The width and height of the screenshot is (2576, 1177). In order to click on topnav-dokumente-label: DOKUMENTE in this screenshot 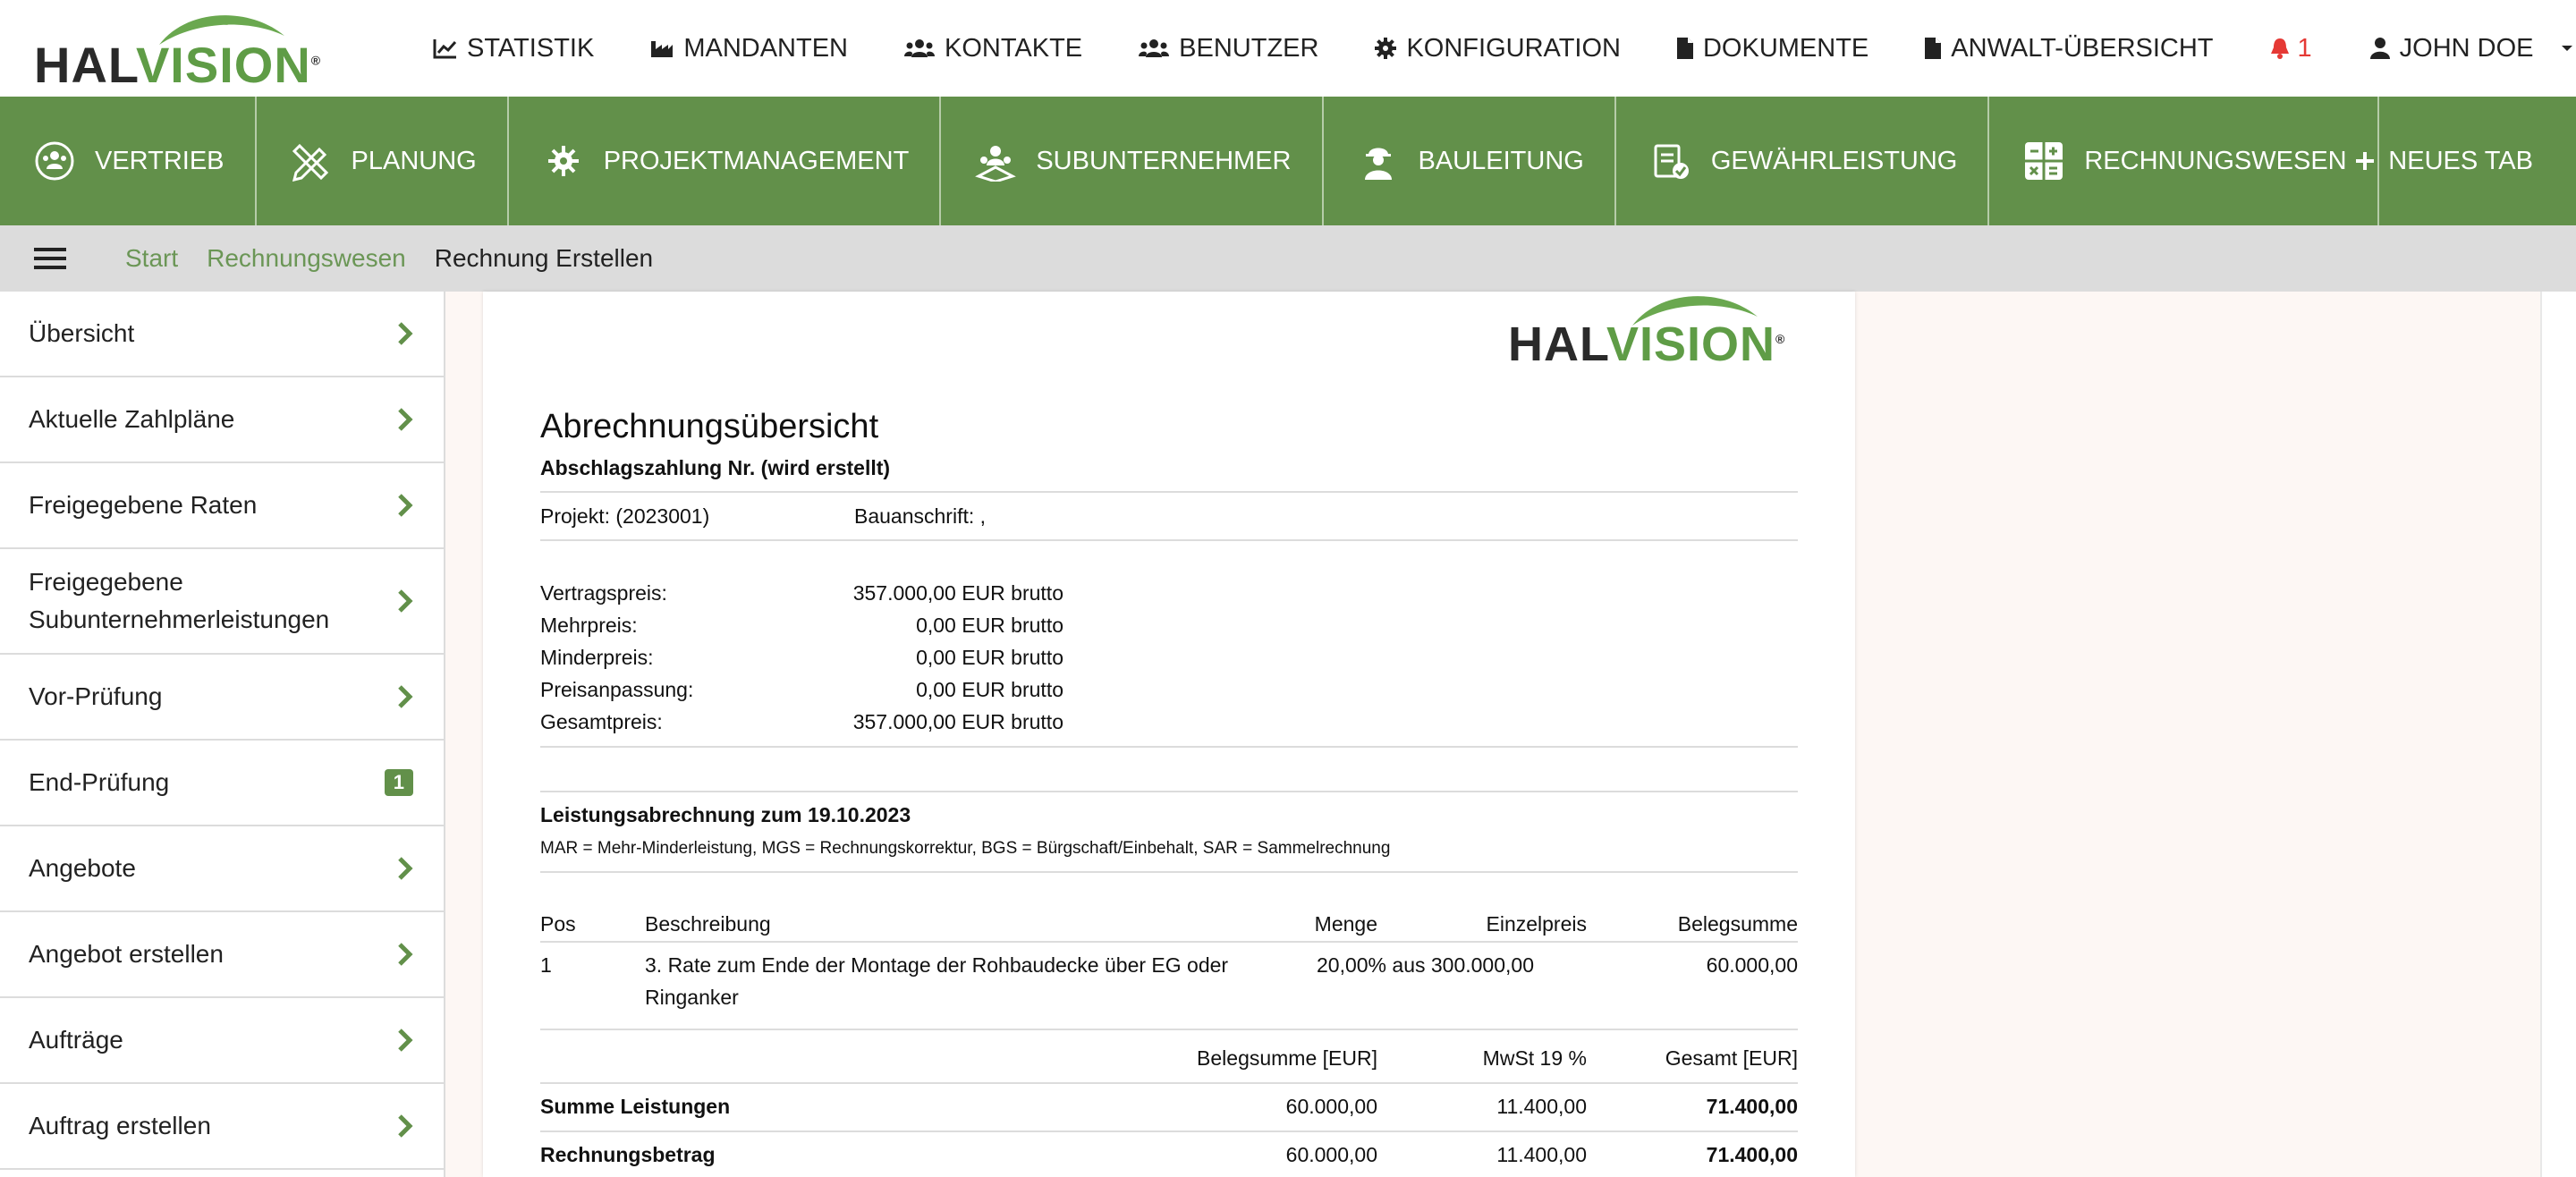, I will do `click(1785, 48)`.